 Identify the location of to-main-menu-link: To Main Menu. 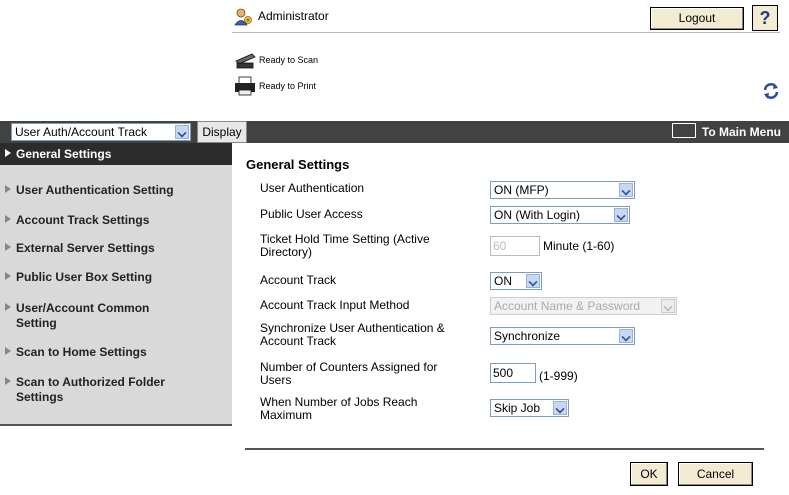
(726, 132).